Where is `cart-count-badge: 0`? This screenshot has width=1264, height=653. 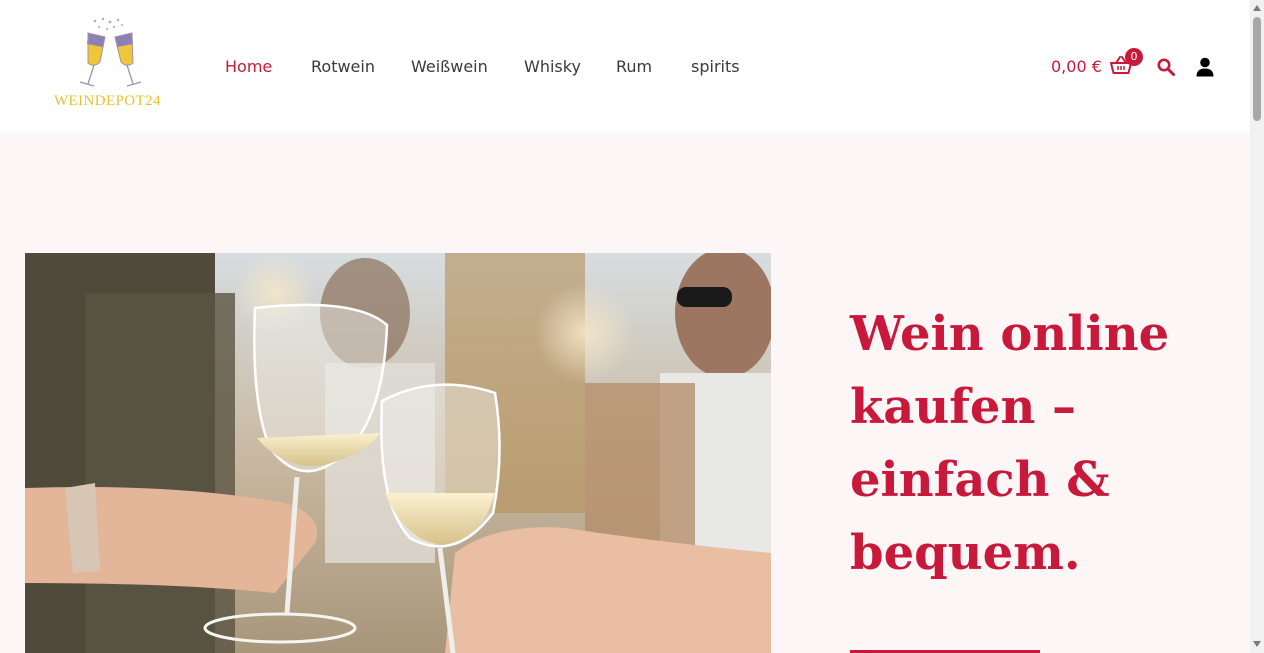 cart-count-badge: 0 is located at coordinates (1134, 57).